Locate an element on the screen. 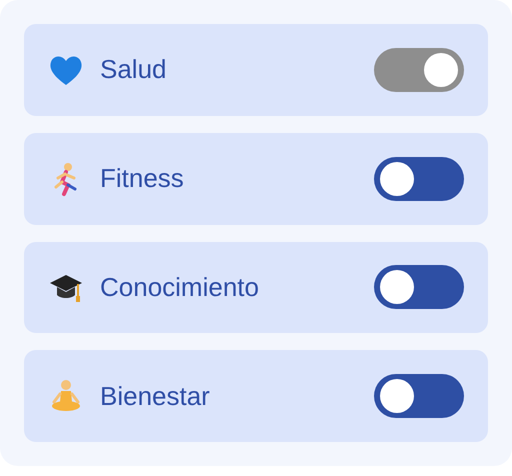 This screenshot has height=476, width=512. setting-label: Bienestar is located at coordinates (155, 396).